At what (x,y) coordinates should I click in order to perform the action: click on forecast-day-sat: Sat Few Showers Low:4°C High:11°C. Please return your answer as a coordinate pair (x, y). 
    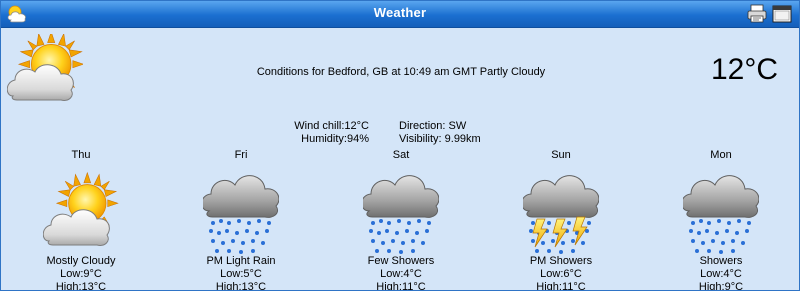
    Looking at the image, I should click on (401, 220).